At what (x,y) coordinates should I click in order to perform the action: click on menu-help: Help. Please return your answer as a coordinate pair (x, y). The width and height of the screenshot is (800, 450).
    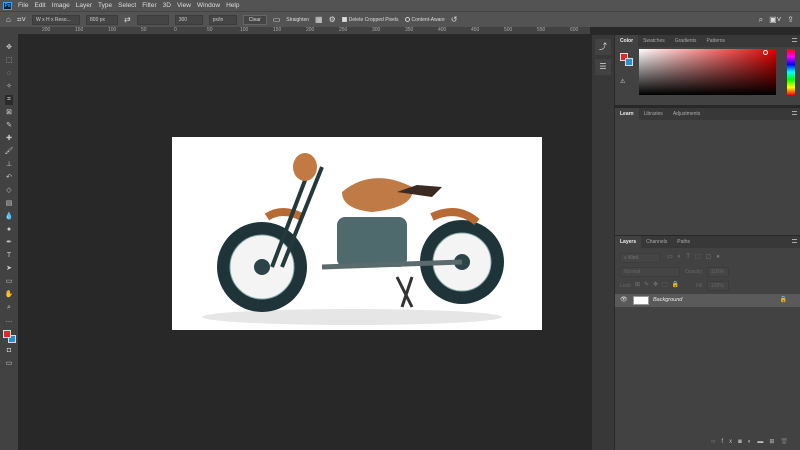
    Looking at the image, I should click on (232, 5).